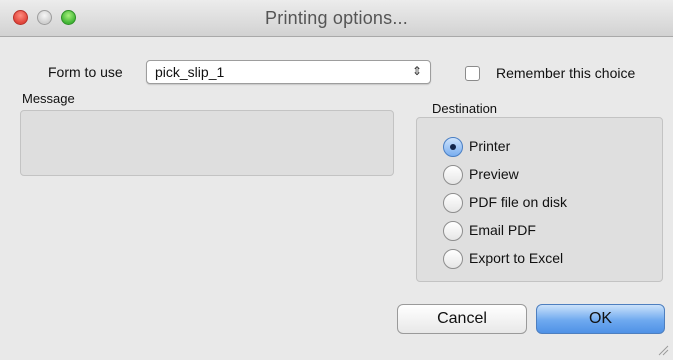 The image size is (673, 360). What do you see at coordinates (207, 143) in the screenshot?
I see `message-field` at bounding box center [207, 143].